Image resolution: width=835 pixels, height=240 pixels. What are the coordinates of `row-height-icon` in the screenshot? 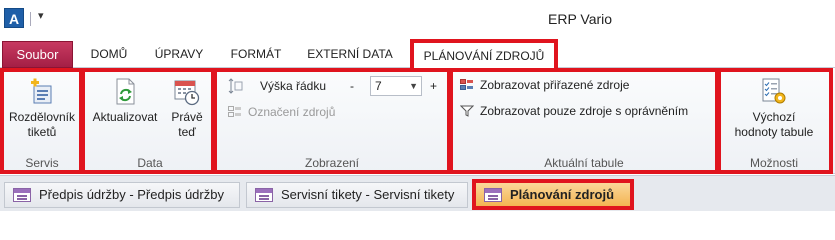 It's located at (235, 86).